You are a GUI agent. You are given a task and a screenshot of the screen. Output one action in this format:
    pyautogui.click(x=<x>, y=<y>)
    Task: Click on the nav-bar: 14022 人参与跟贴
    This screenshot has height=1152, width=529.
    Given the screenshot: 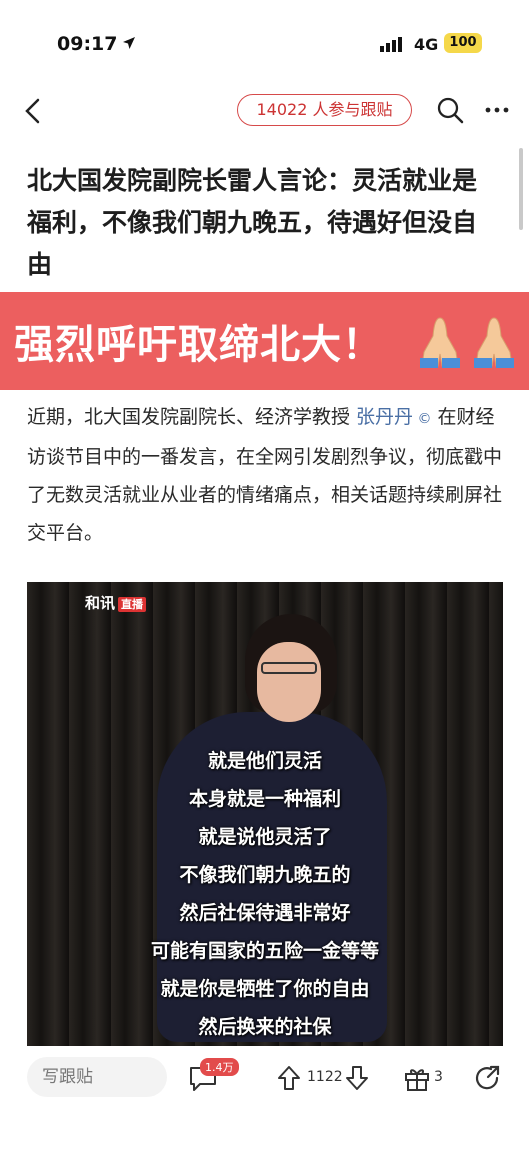 What is the action you would take?
    pyautogui.click(x=264, y=111)
    